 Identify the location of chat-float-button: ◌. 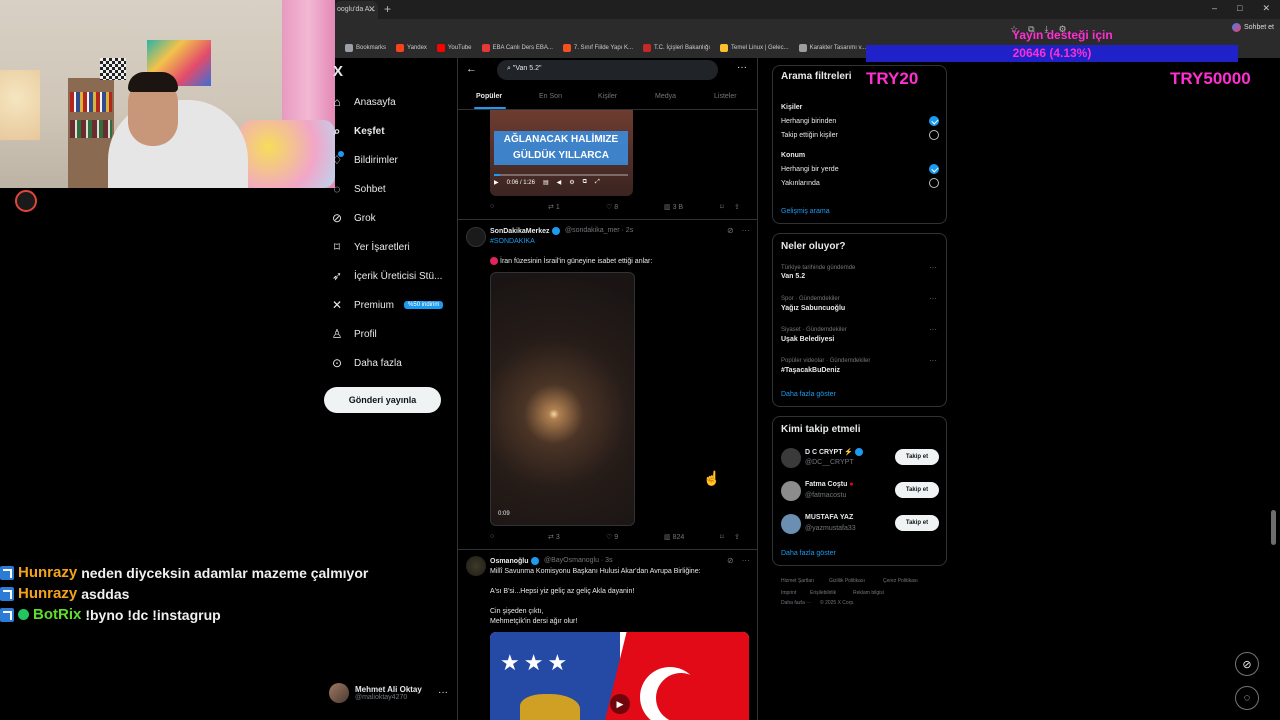
(1247, 698).